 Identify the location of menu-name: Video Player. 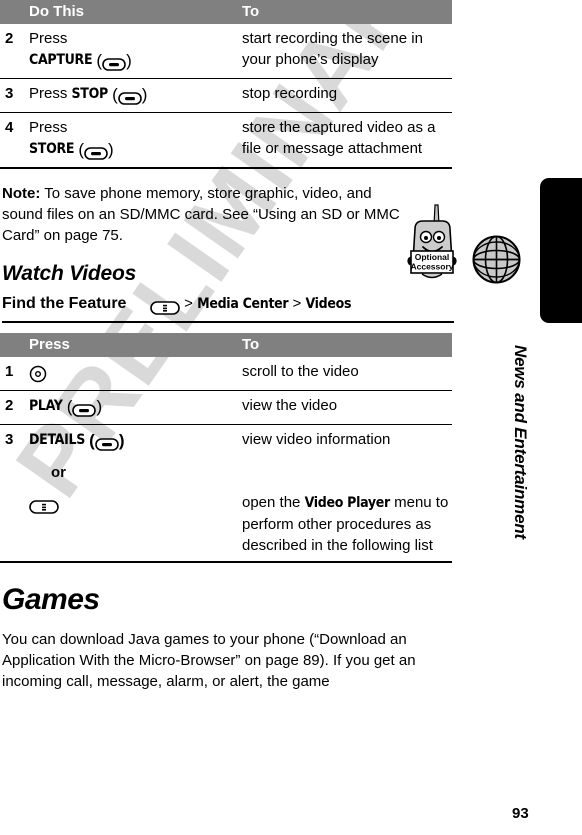
(347, 503).